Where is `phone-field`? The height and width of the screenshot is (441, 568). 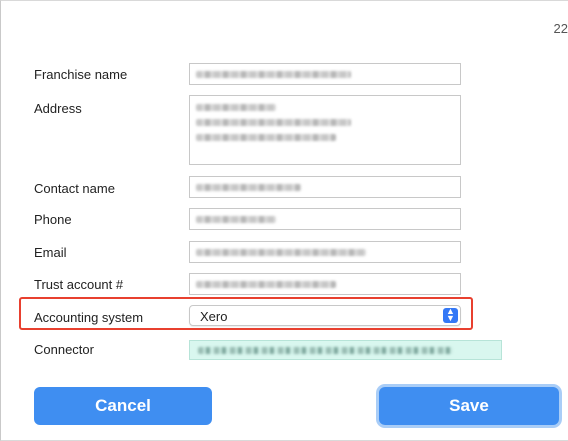
phone-field is located at coordinates (325, 219).